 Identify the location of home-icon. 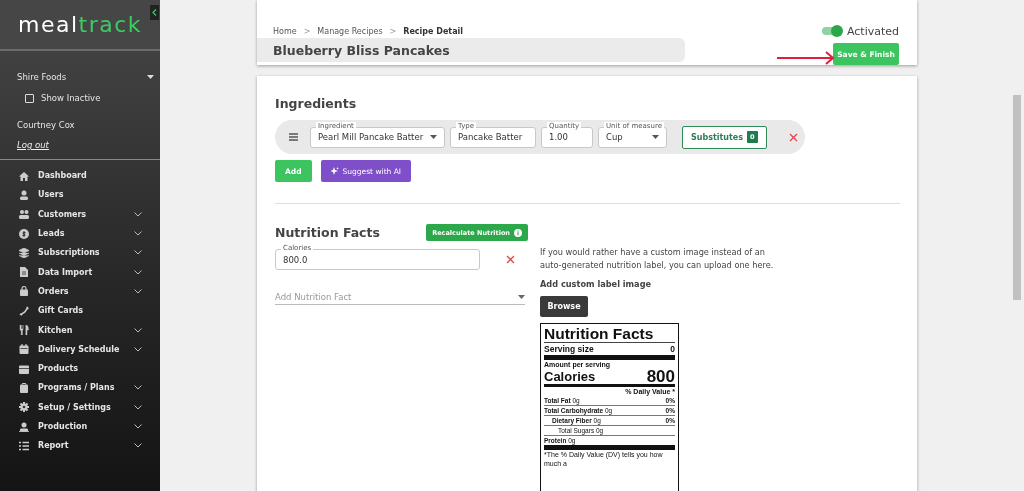
(24, 175).